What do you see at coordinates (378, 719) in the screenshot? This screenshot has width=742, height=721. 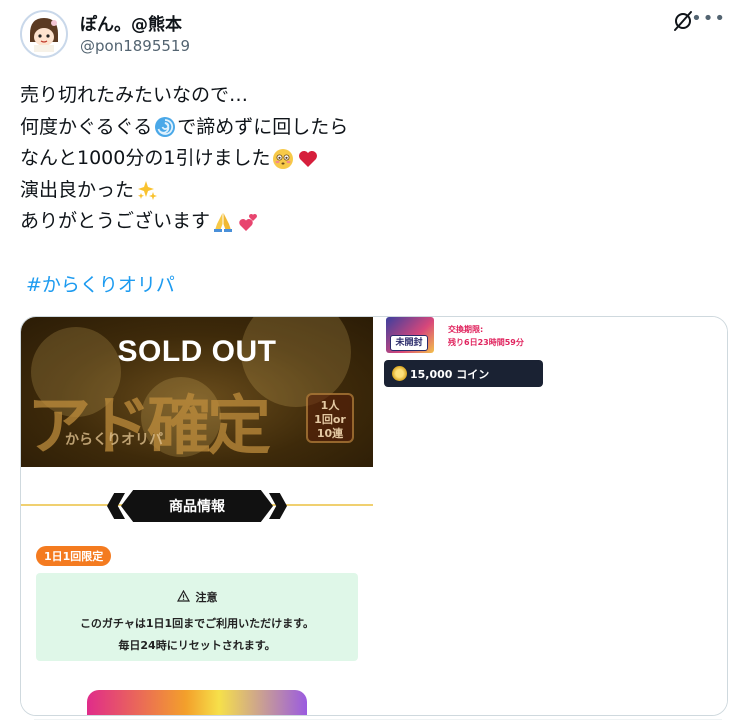 I see `divider` at bounding box center [378, 719].